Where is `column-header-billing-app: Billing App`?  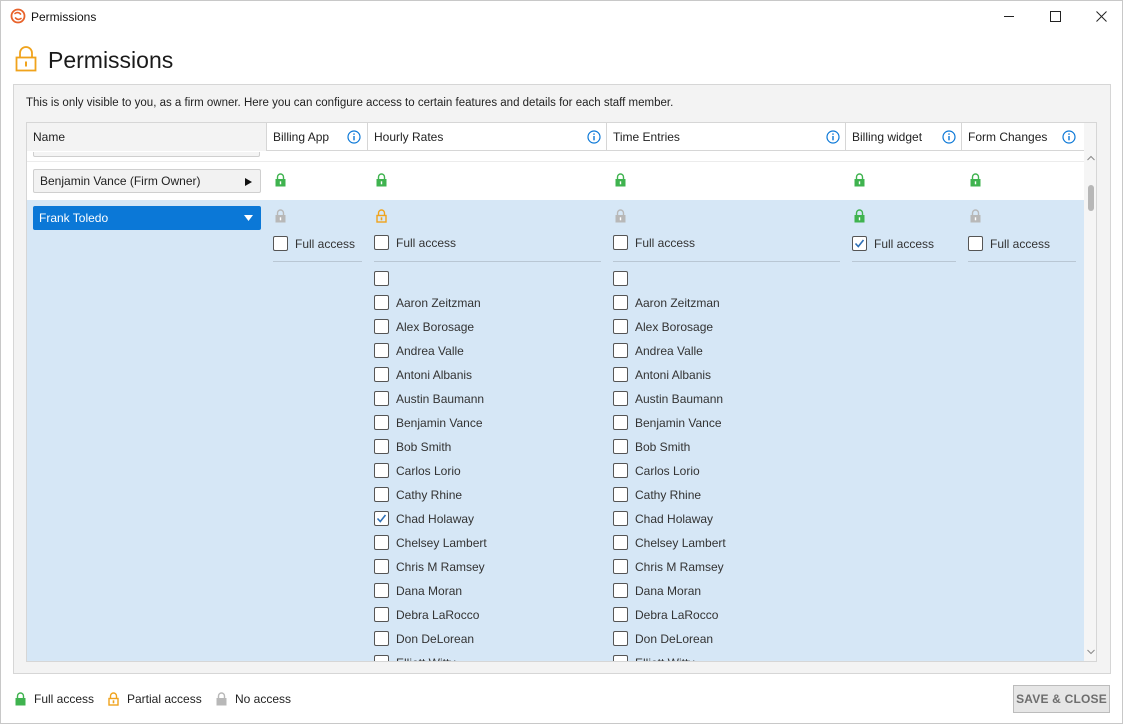
column-header-billing-app: Billing App is located at coordinates (317, 137).